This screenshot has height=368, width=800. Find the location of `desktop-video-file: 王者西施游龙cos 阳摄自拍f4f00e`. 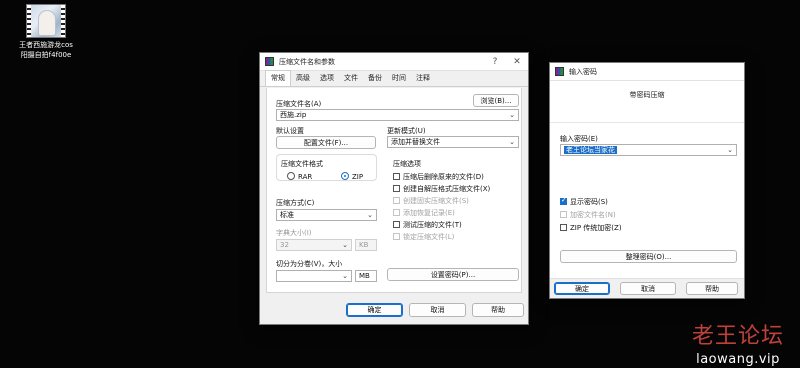

desktop-video-file: 王者西施游龙cos 阳摄自拍f4f00e is located at coordinates (46, 32).